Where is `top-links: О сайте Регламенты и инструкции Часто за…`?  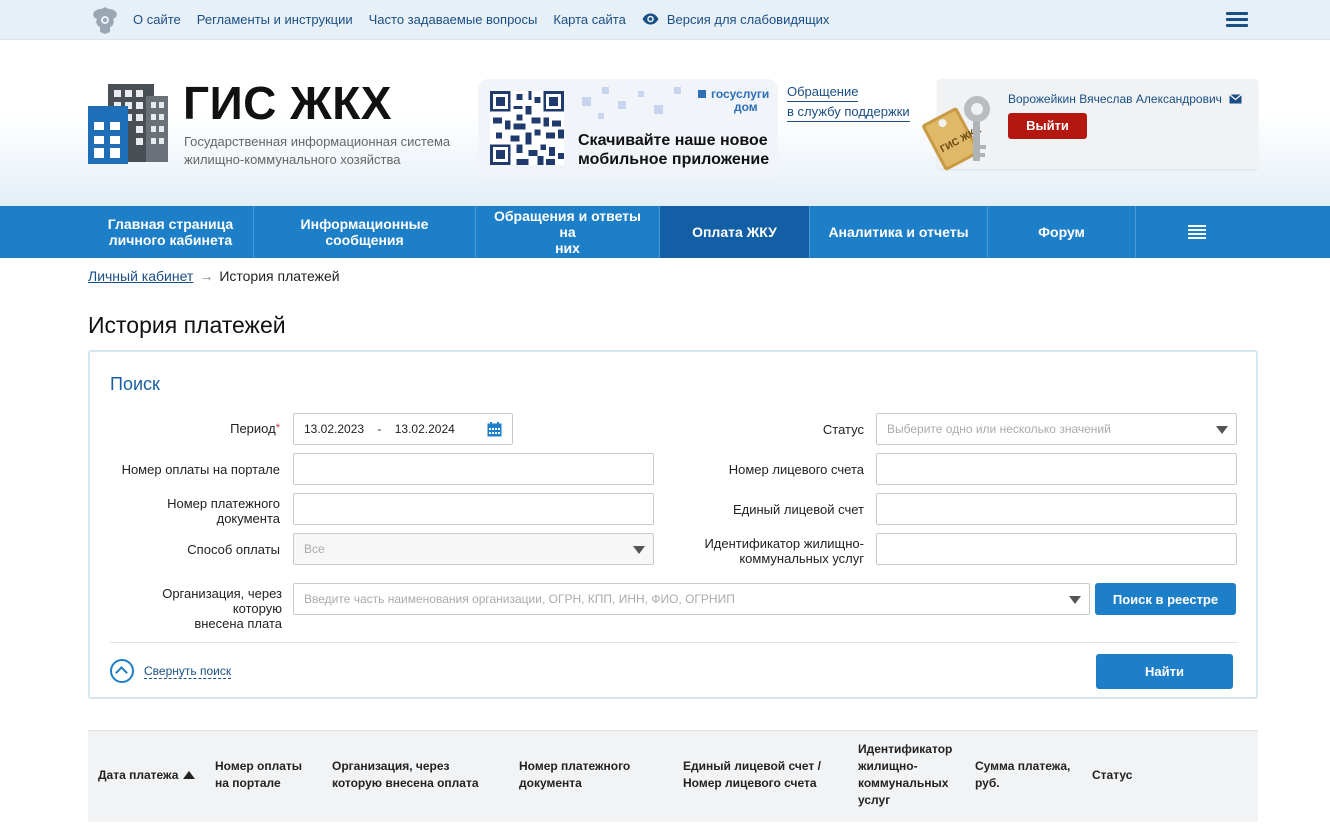 top-links: О сайте Регламенты и инструкции Часто за… is located at coordinates (481, 19).